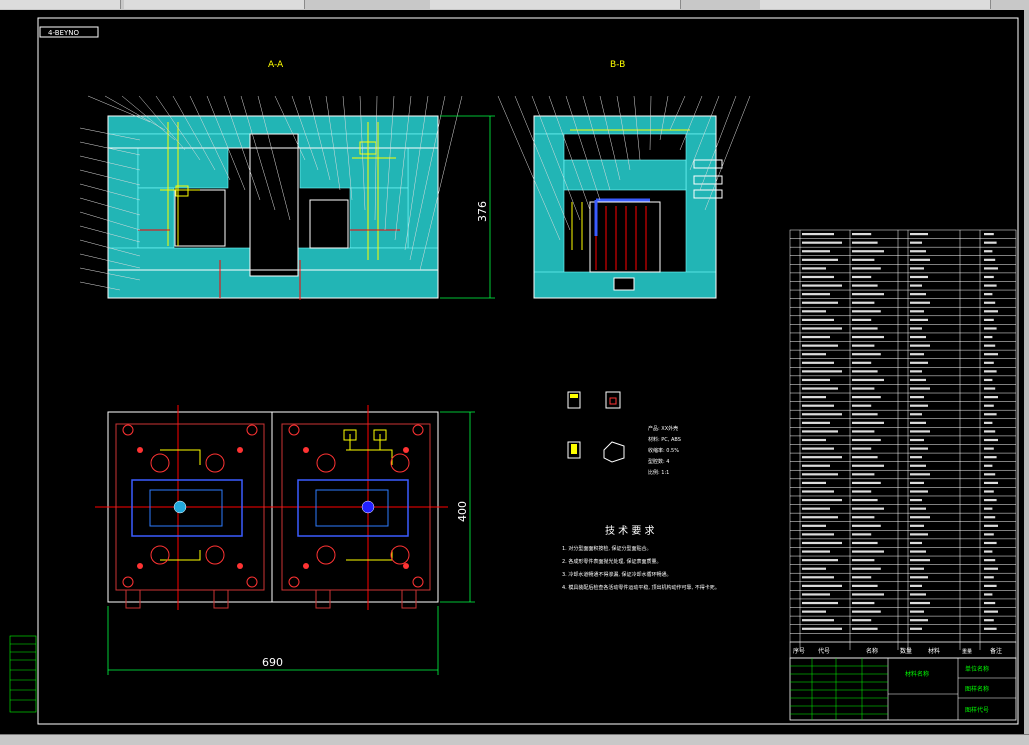  What do you see at coordinates (514, 739) in the screenshot?
I see `status-bar` at bounding box center [514, 739].